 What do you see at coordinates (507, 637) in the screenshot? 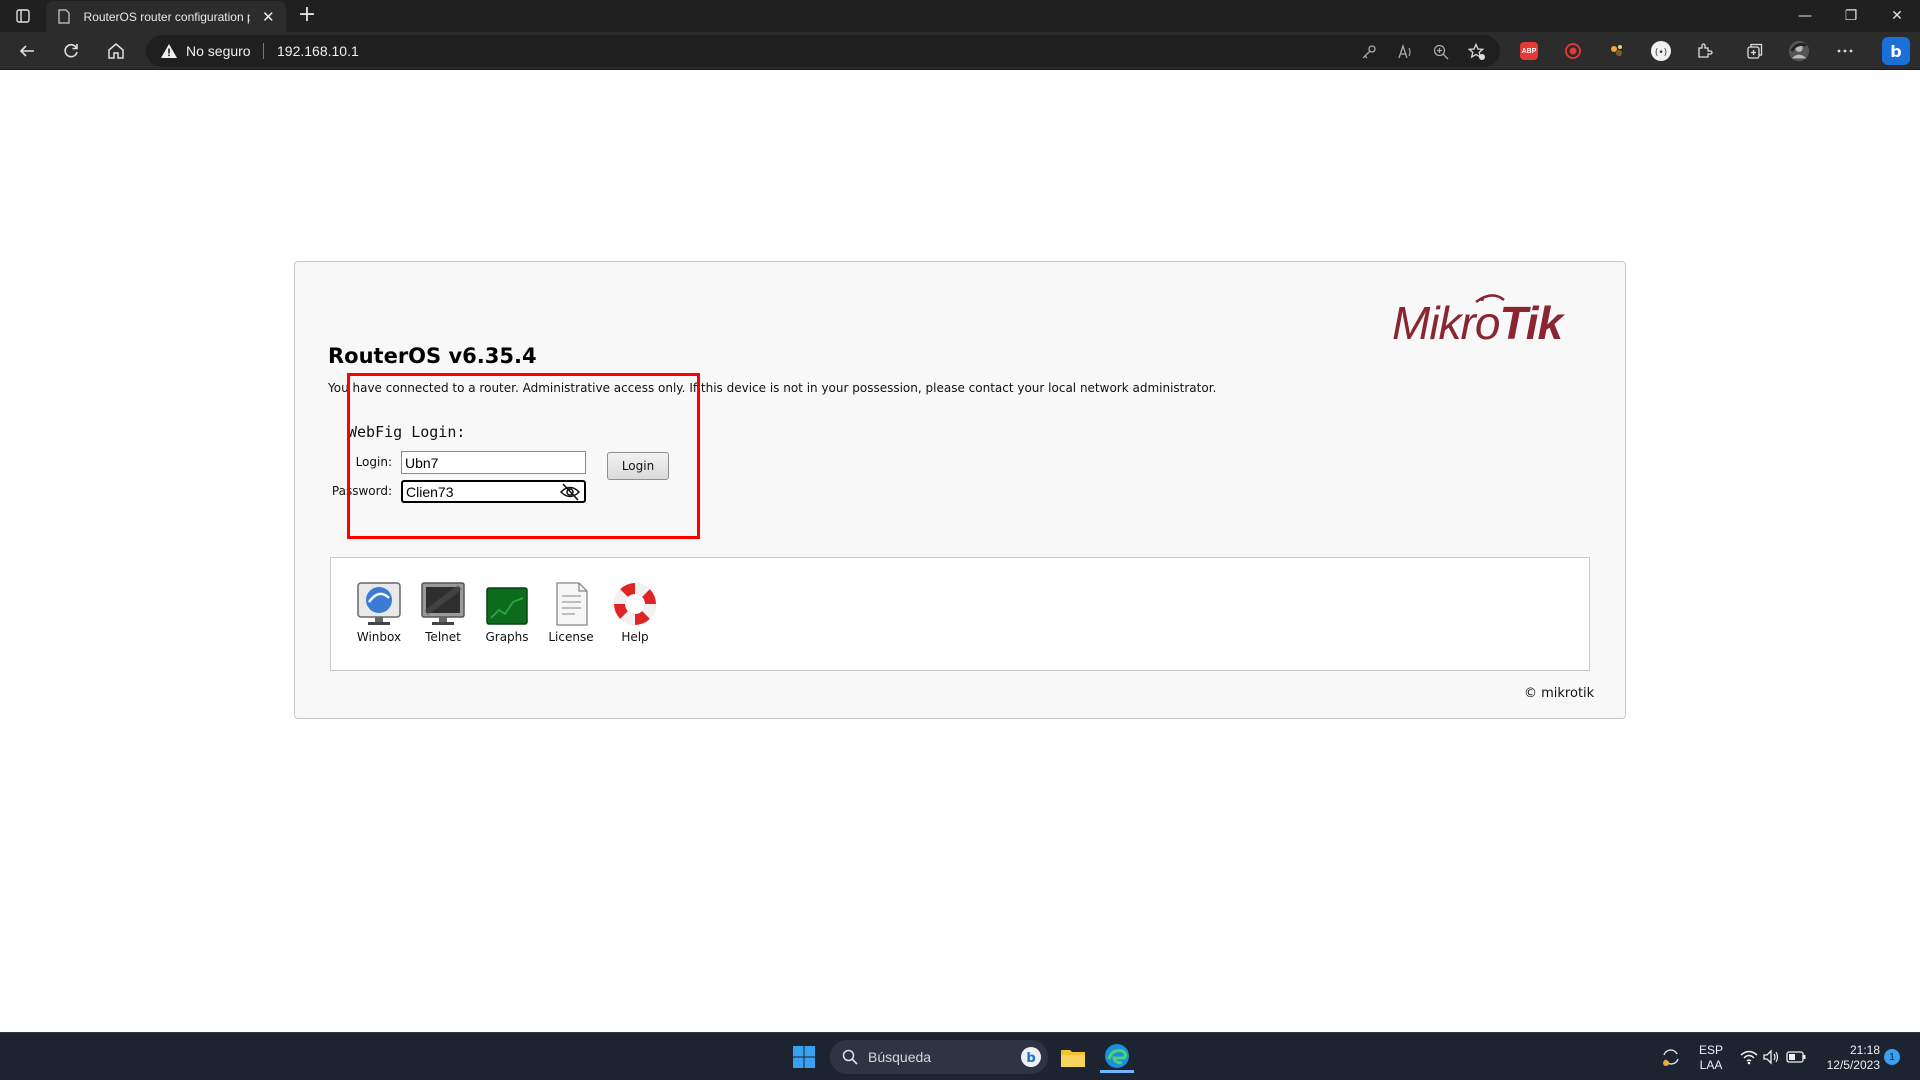
I see `graphs-label: Graphs` at bounding box center [507, 637].